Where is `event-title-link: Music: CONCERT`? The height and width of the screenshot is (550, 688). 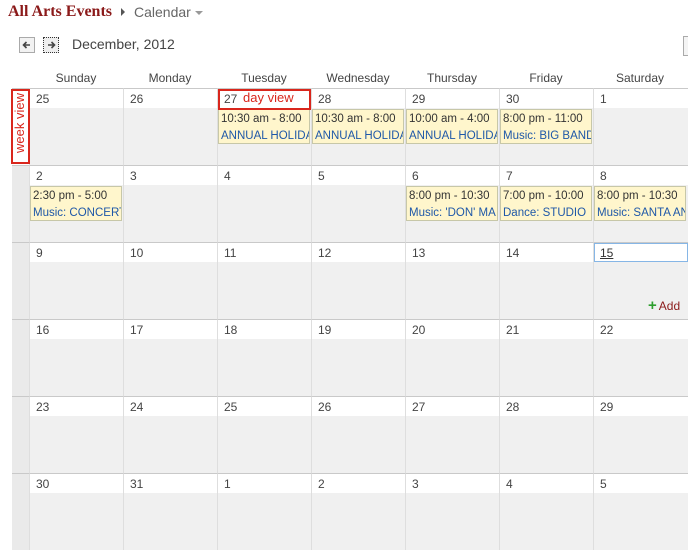 event-title-link: Music: CONCERT is located at coordinates (77, 212).